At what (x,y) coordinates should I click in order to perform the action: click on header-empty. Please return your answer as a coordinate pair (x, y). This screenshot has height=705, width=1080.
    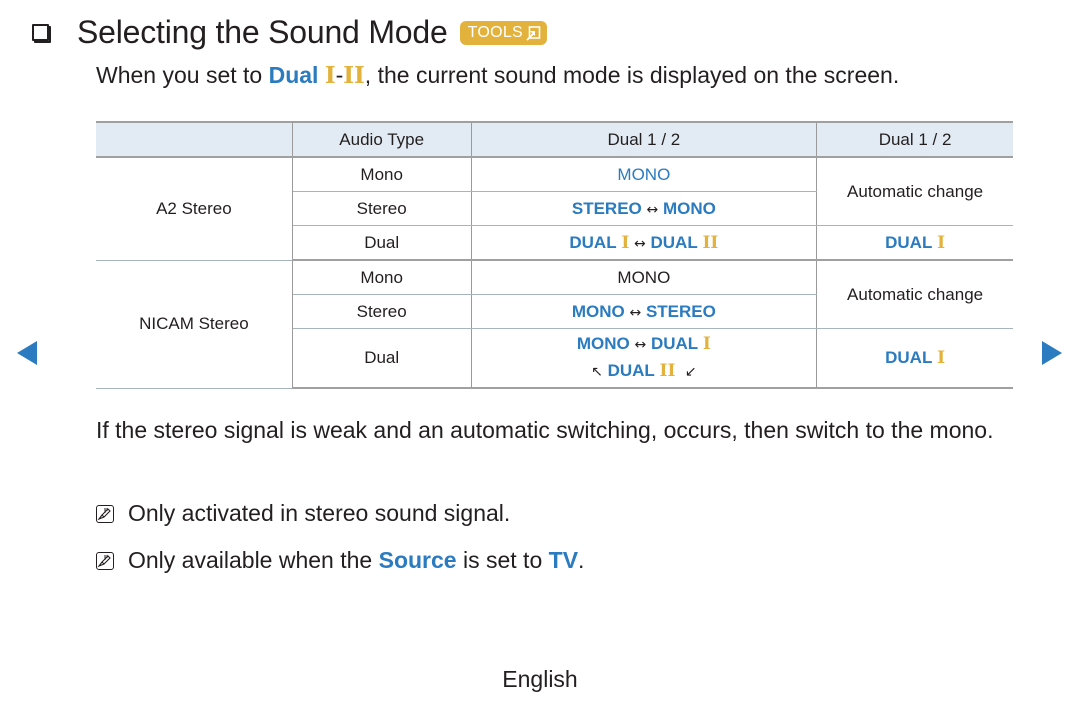
    Looking at the image, I should click on (194, 139).